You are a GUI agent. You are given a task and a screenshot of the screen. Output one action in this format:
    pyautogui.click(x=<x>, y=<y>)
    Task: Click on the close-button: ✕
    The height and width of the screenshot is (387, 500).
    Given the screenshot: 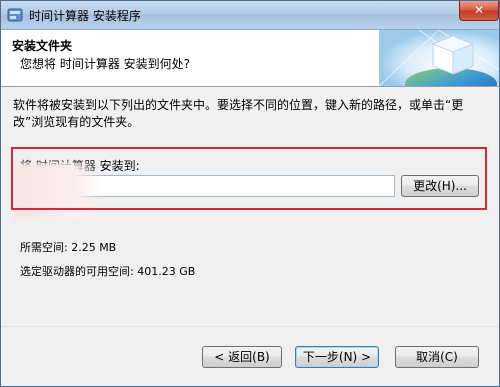 What is the action you would take?
    pyautogui.click(x=479, y=11)
    